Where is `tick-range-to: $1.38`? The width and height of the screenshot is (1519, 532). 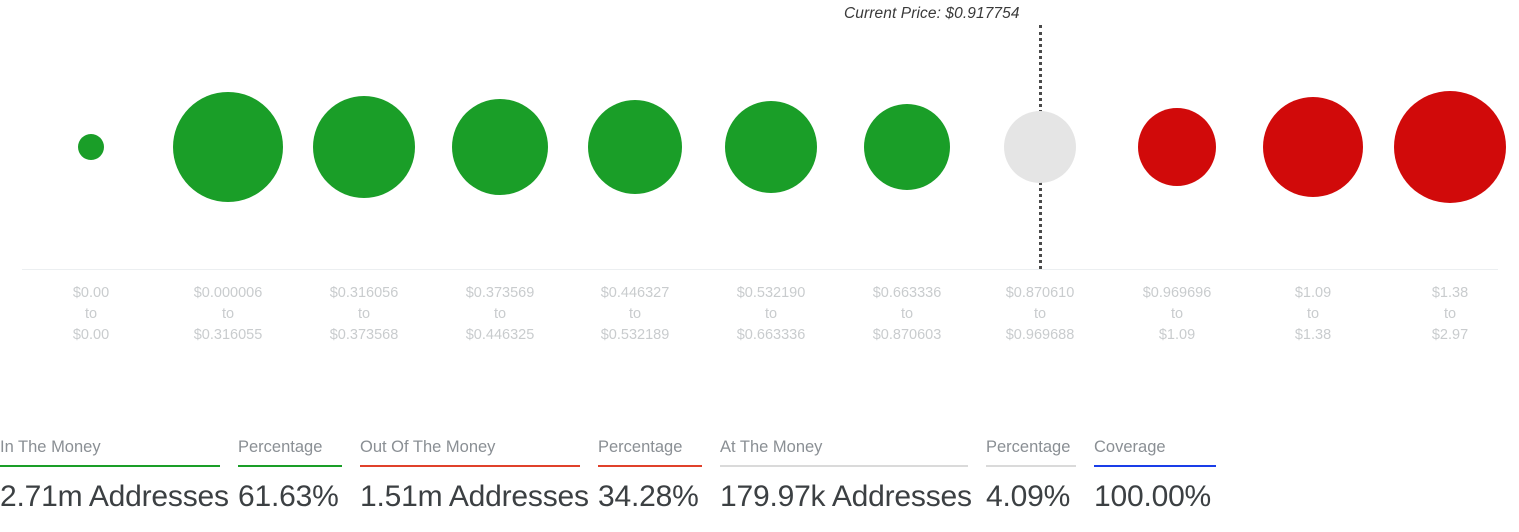
tick-range-to: $1.38 is located at coordinates (1313, 335).